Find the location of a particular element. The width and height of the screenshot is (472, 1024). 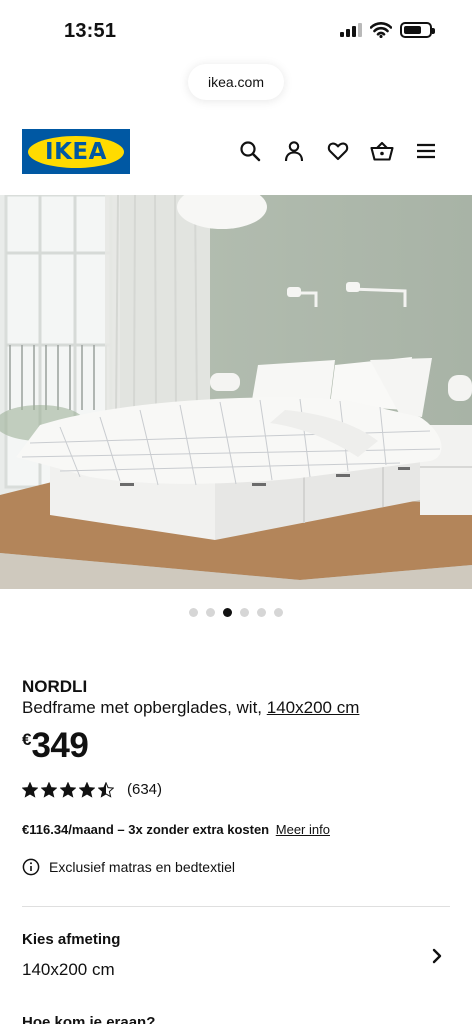

battery-icon is located at coordinates (417, 30).